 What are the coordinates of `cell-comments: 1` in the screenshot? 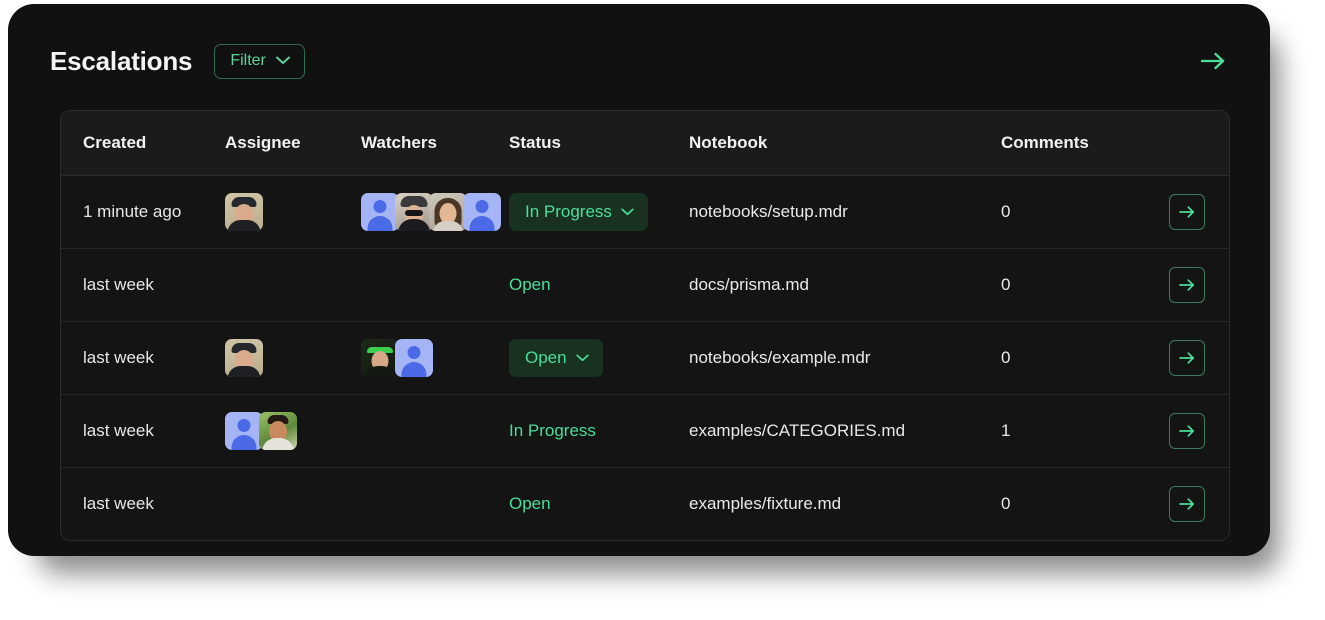 It's located at (1085, 431).